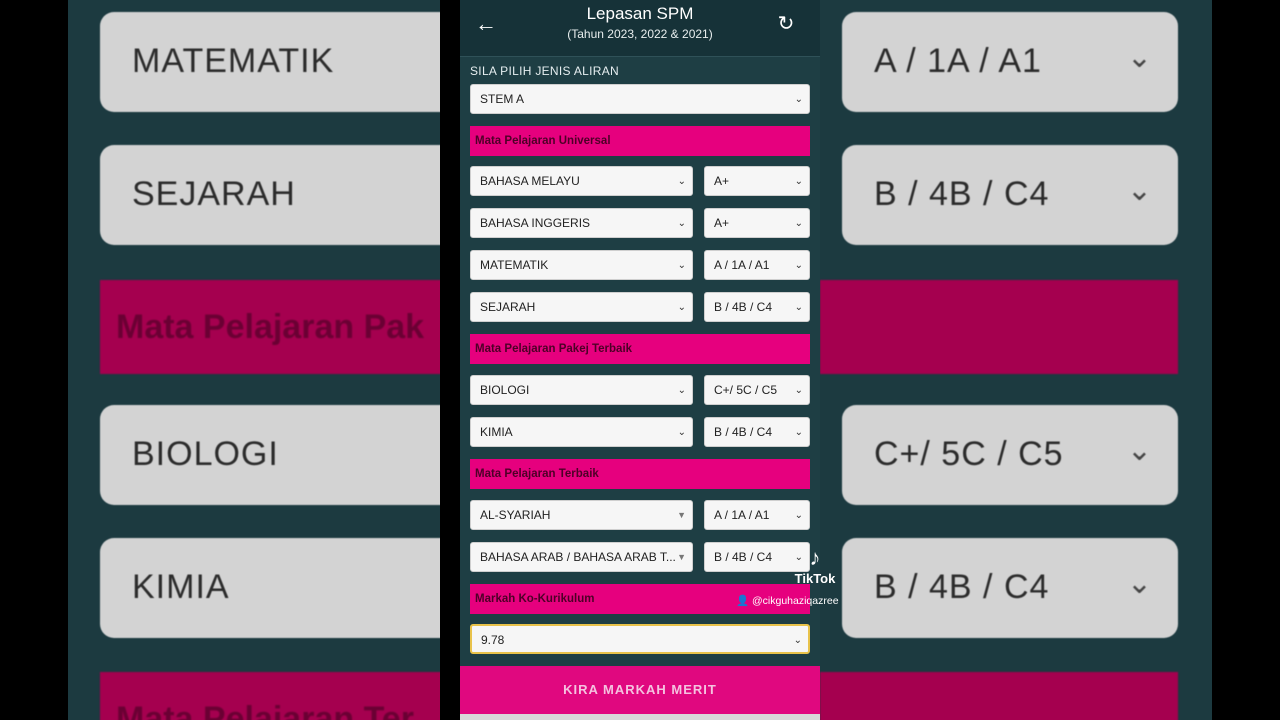 The image size is (1280, 720). I want to click on subject-value: AL-SYARIAH, so click(515, 515).